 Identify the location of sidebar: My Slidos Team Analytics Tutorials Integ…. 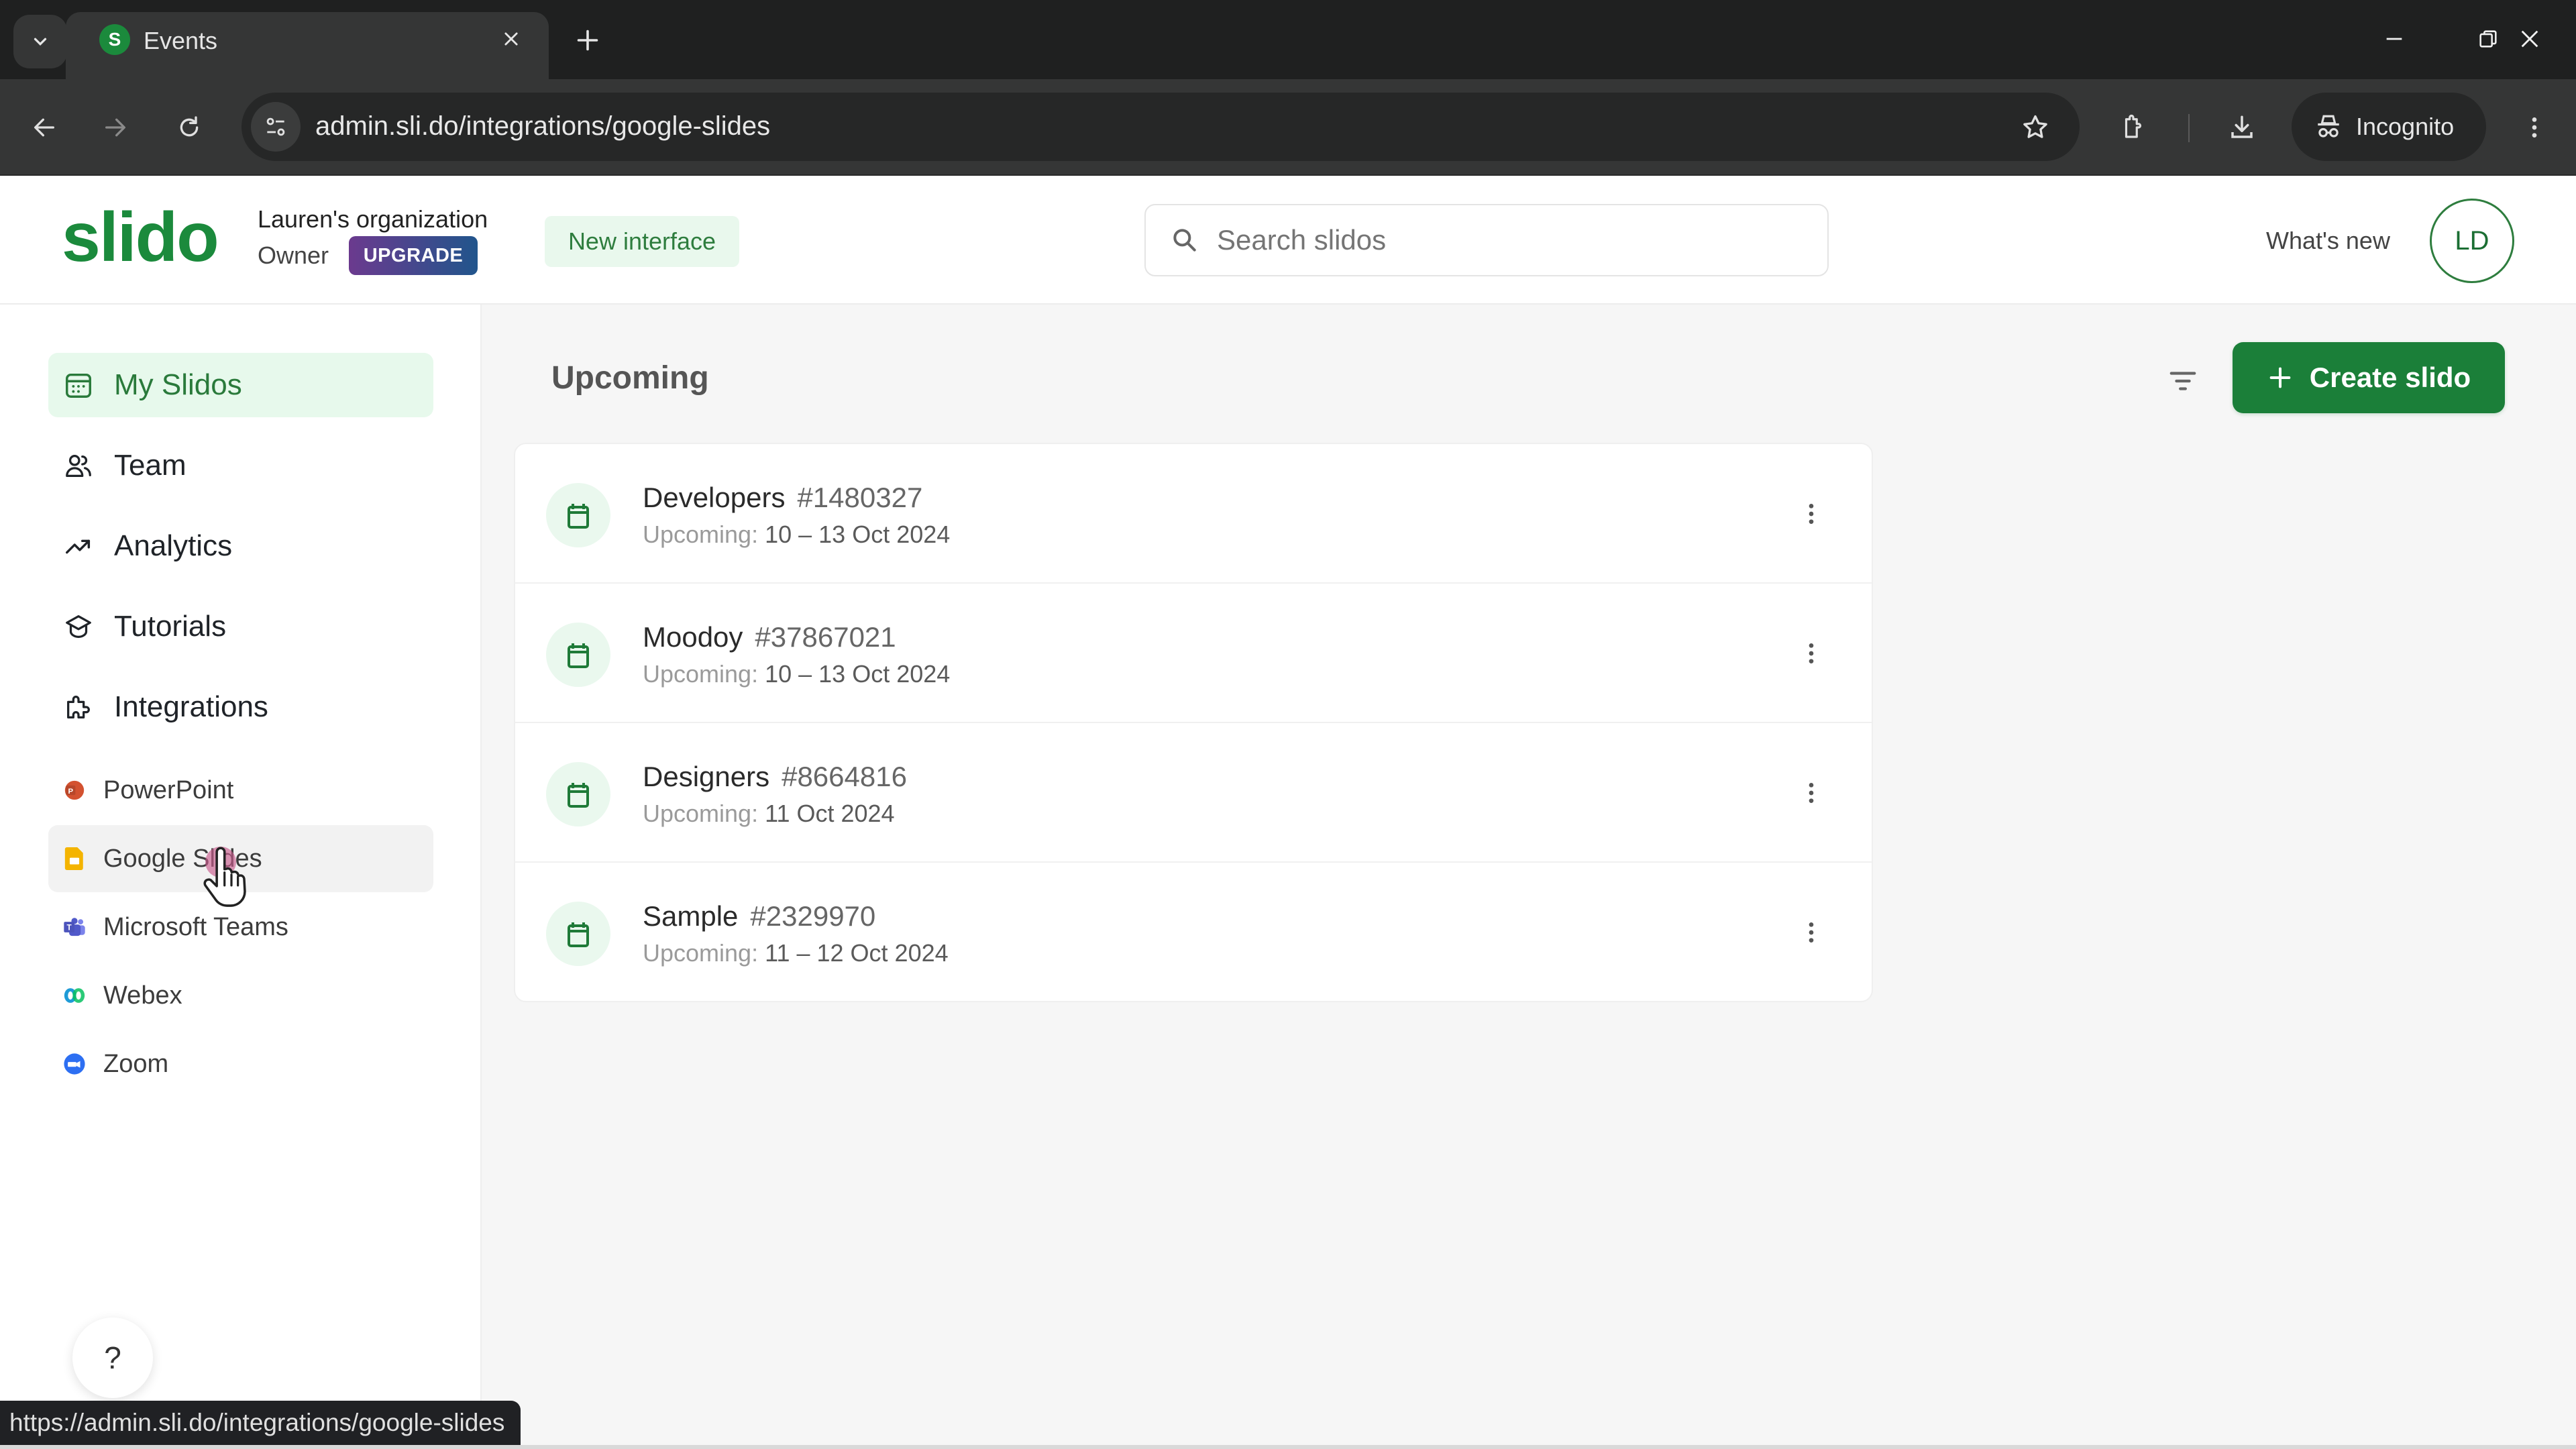
(241, 877).